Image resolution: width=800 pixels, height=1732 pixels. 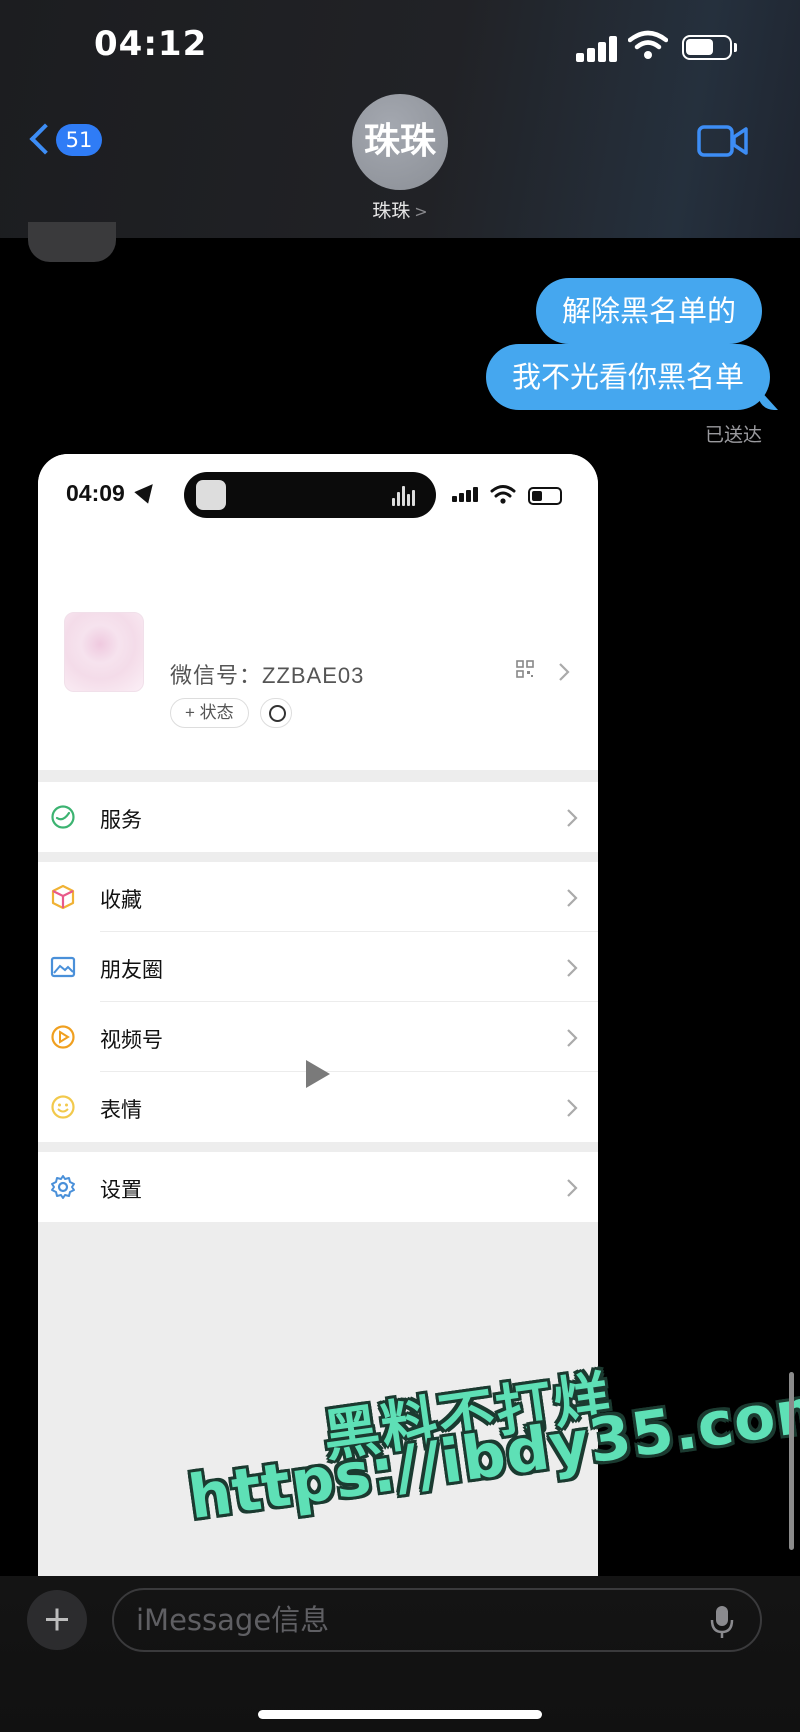 What do you see at coordinates (733, 435) in the screenshot?
I see `delivered-status: 已送达` at bounding box center [733, 435].